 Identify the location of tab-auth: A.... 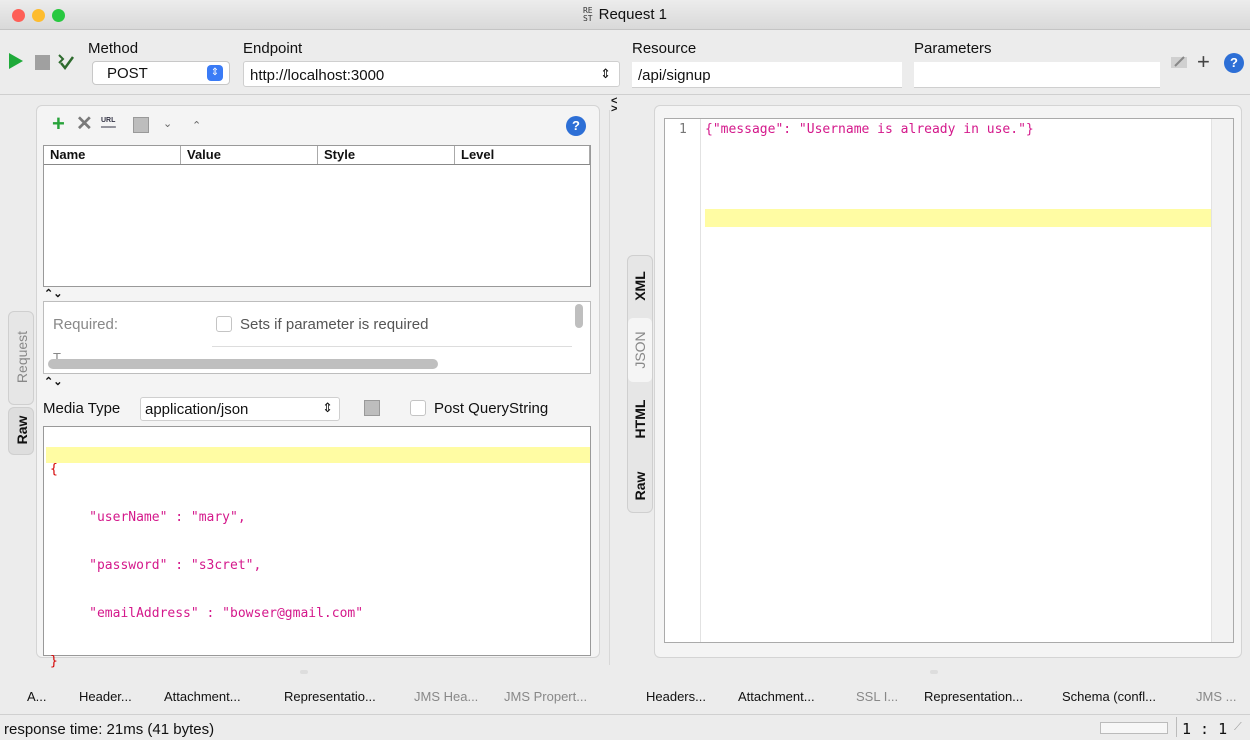
(37, 696).